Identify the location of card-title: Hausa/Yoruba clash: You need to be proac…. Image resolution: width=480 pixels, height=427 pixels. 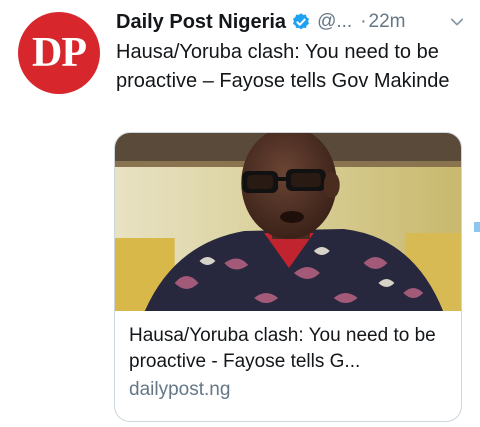
(282, 348).